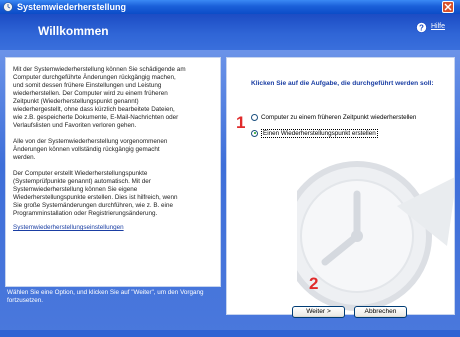 This screenshot has width=460, height=337. Describe the element at coordinates (438, 26) in the screenshot. I see `help-link: Hilfe` at that location.